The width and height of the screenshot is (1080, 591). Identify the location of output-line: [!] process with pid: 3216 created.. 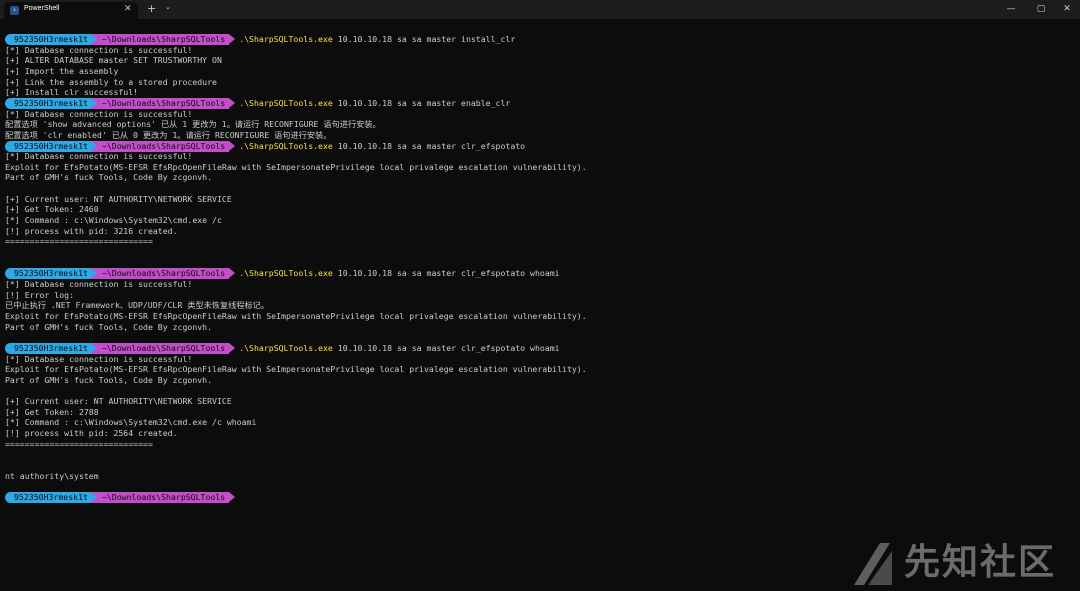
(91, 230).